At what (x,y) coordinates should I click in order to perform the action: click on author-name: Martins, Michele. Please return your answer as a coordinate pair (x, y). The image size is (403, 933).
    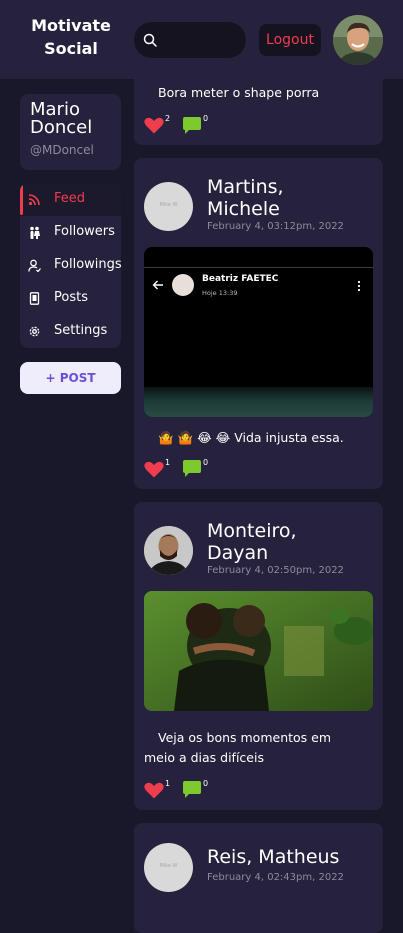
    Looking at the image, I should click on (245, 198).